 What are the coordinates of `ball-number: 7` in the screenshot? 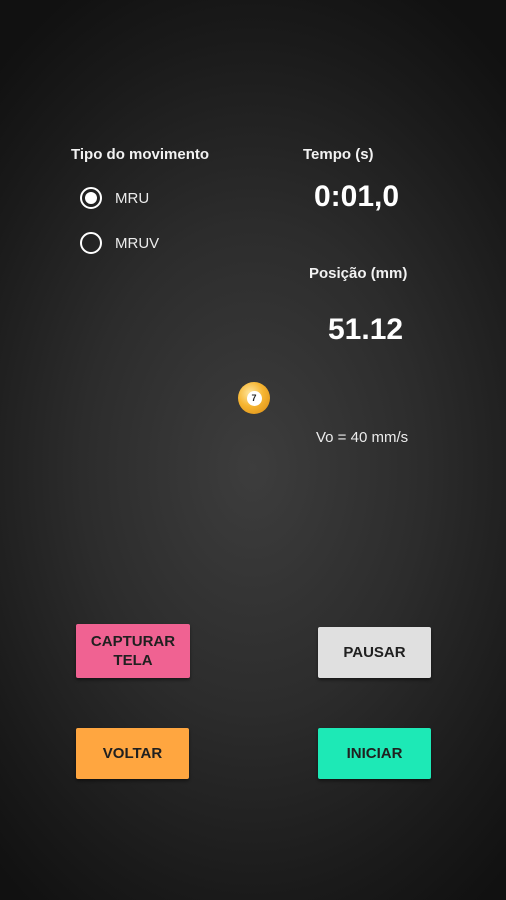 It's located at (254, 398).